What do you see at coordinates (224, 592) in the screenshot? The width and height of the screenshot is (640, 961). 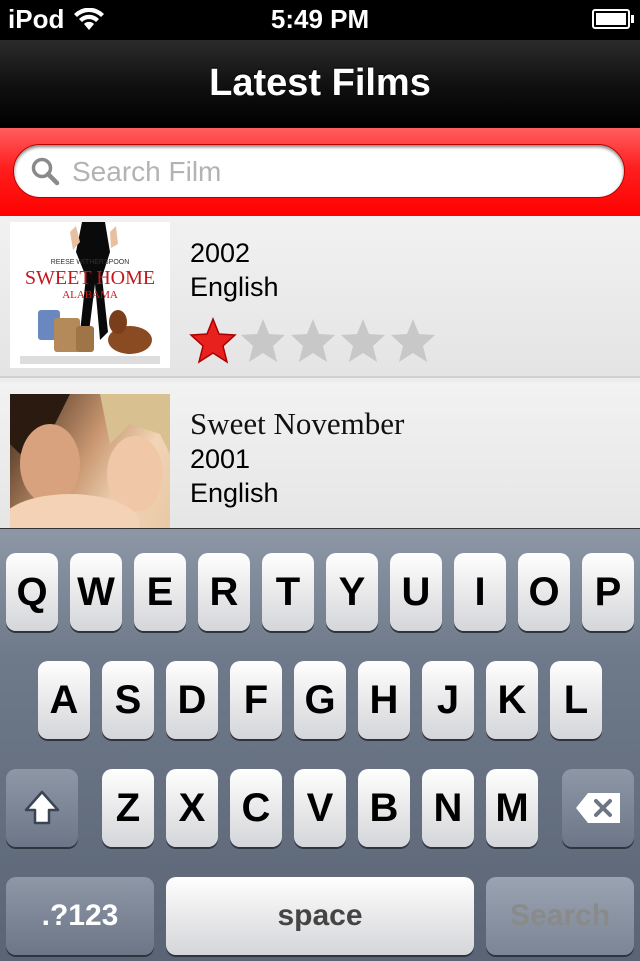 I see `key-r: R` at bounding box center [224, 592].